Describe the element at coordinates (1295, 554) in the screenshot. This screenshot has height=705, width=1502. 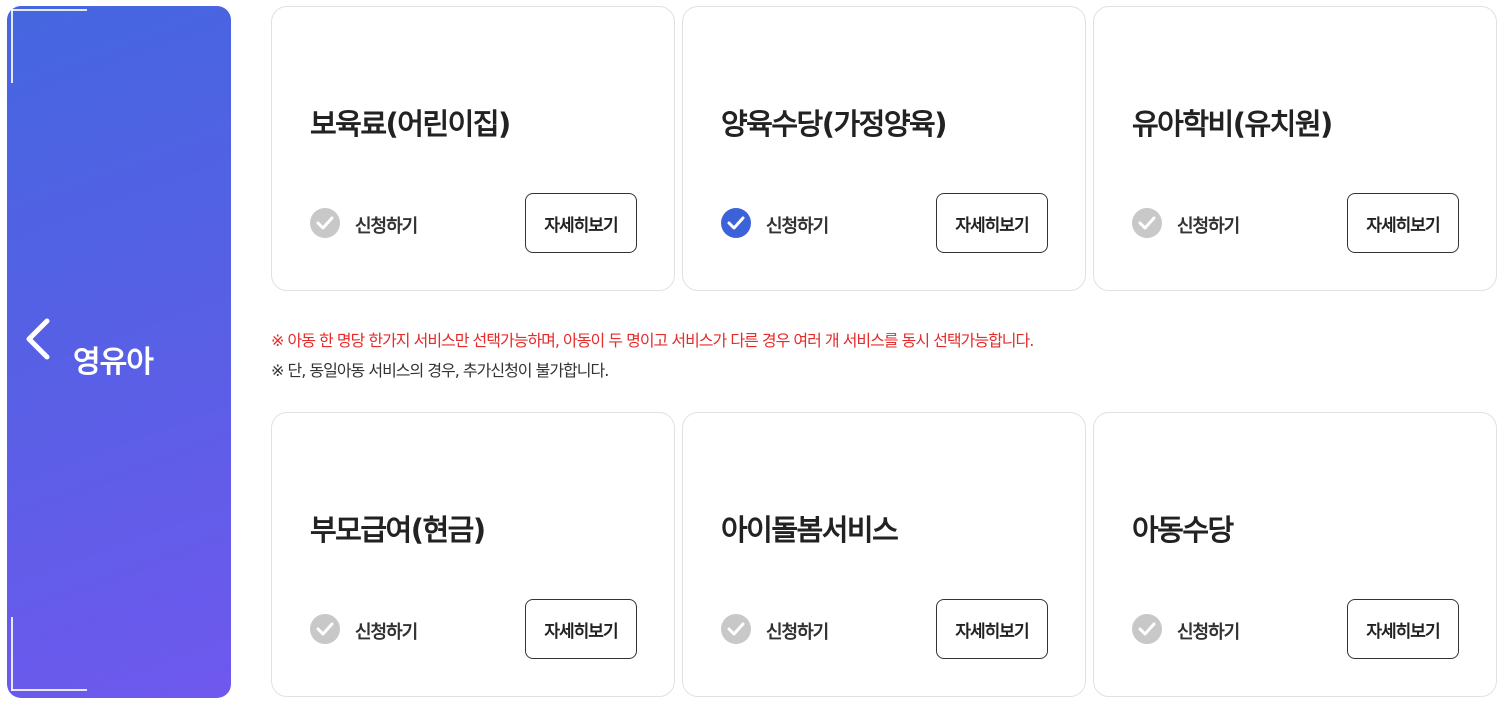
I see `service-card-child-allowance: 아동수당 신청하기 자세히보기` at that location.